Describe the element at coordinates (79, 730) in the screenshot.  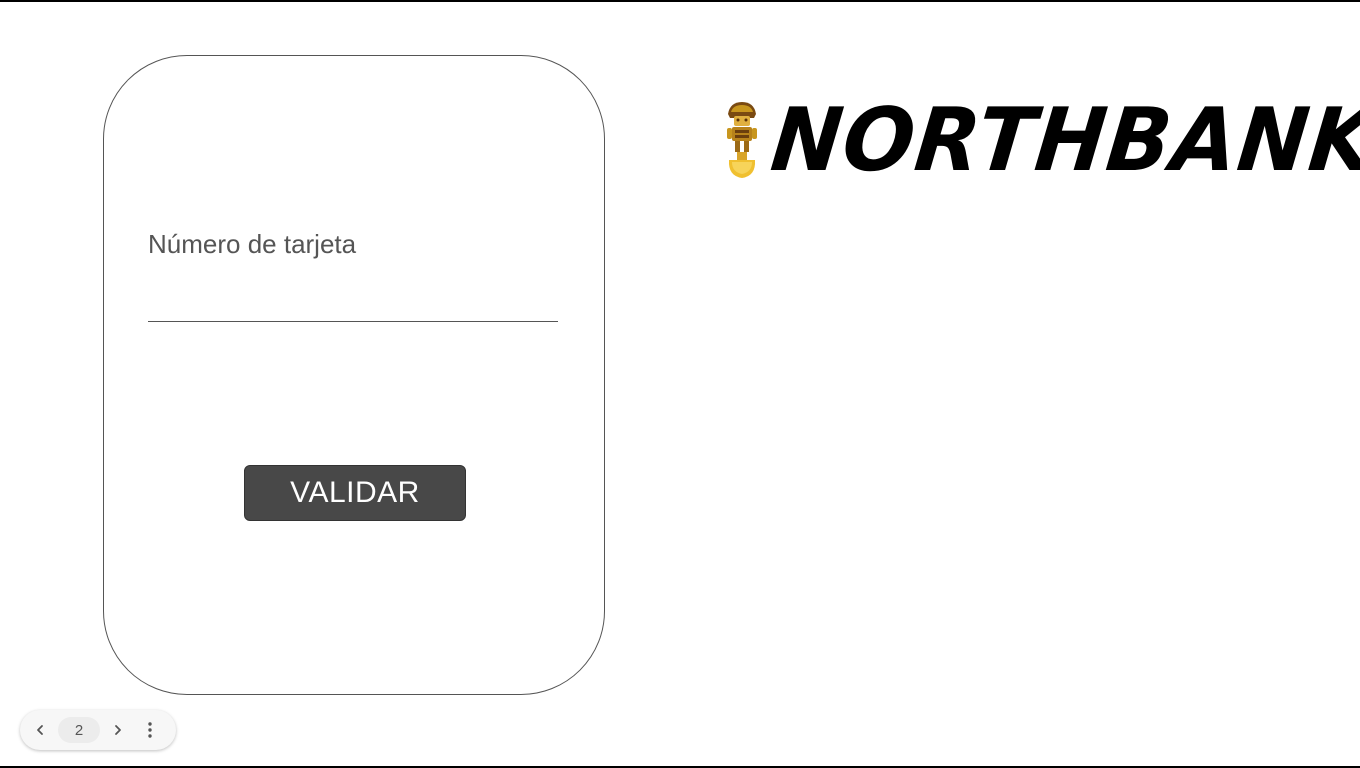
I see `current-page-number: 2` at that location.